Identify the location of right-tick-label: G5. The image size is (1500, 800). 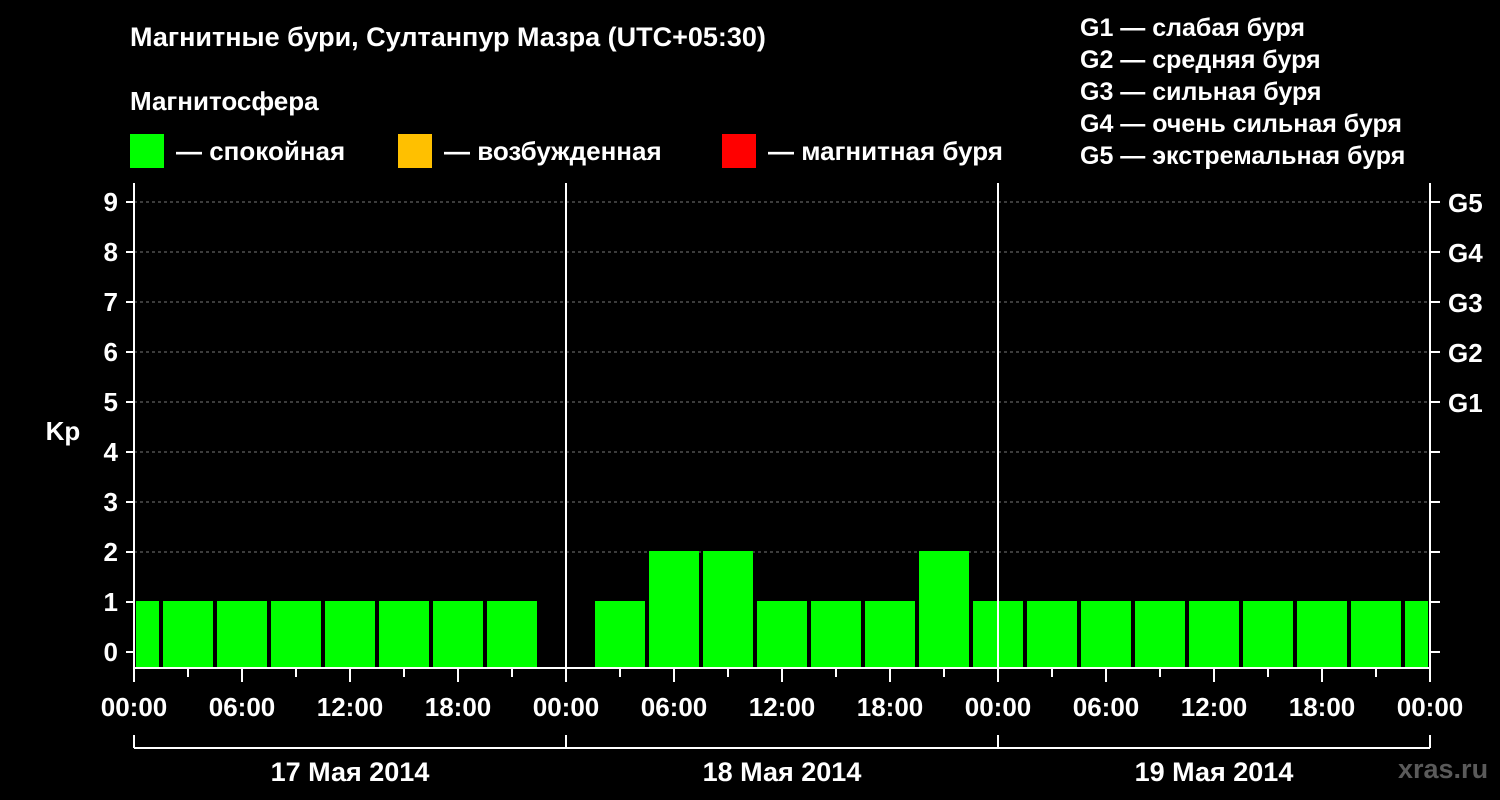
(1465, 203).